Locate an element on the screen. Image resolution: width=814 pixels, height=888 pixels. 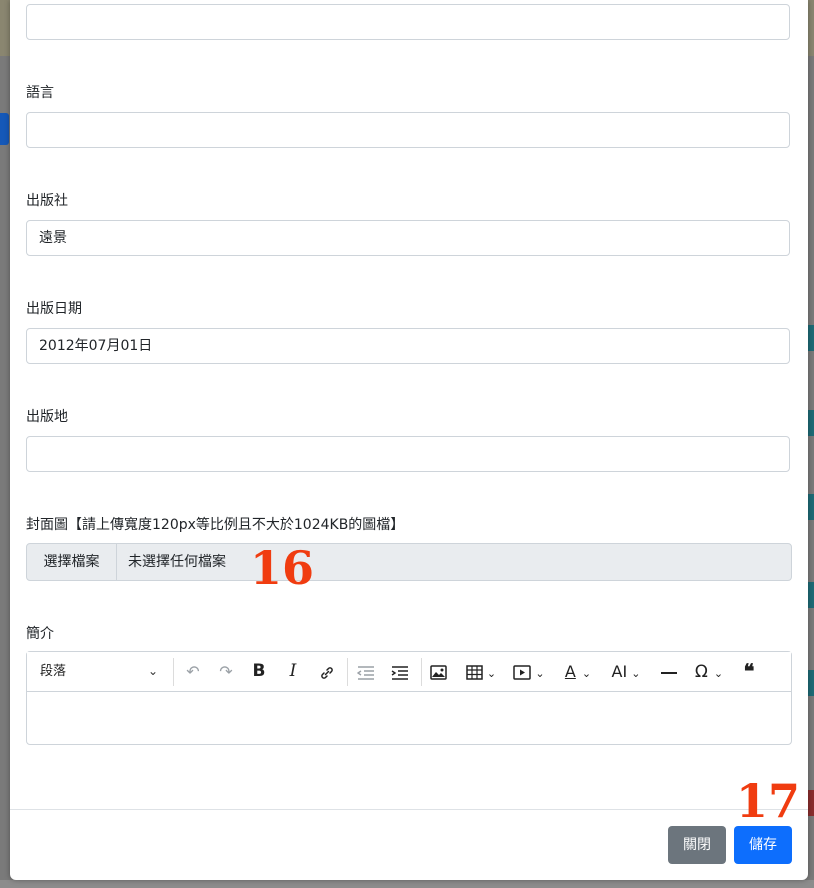
horizontal-rule-icon is located at coordinates (669, 671).